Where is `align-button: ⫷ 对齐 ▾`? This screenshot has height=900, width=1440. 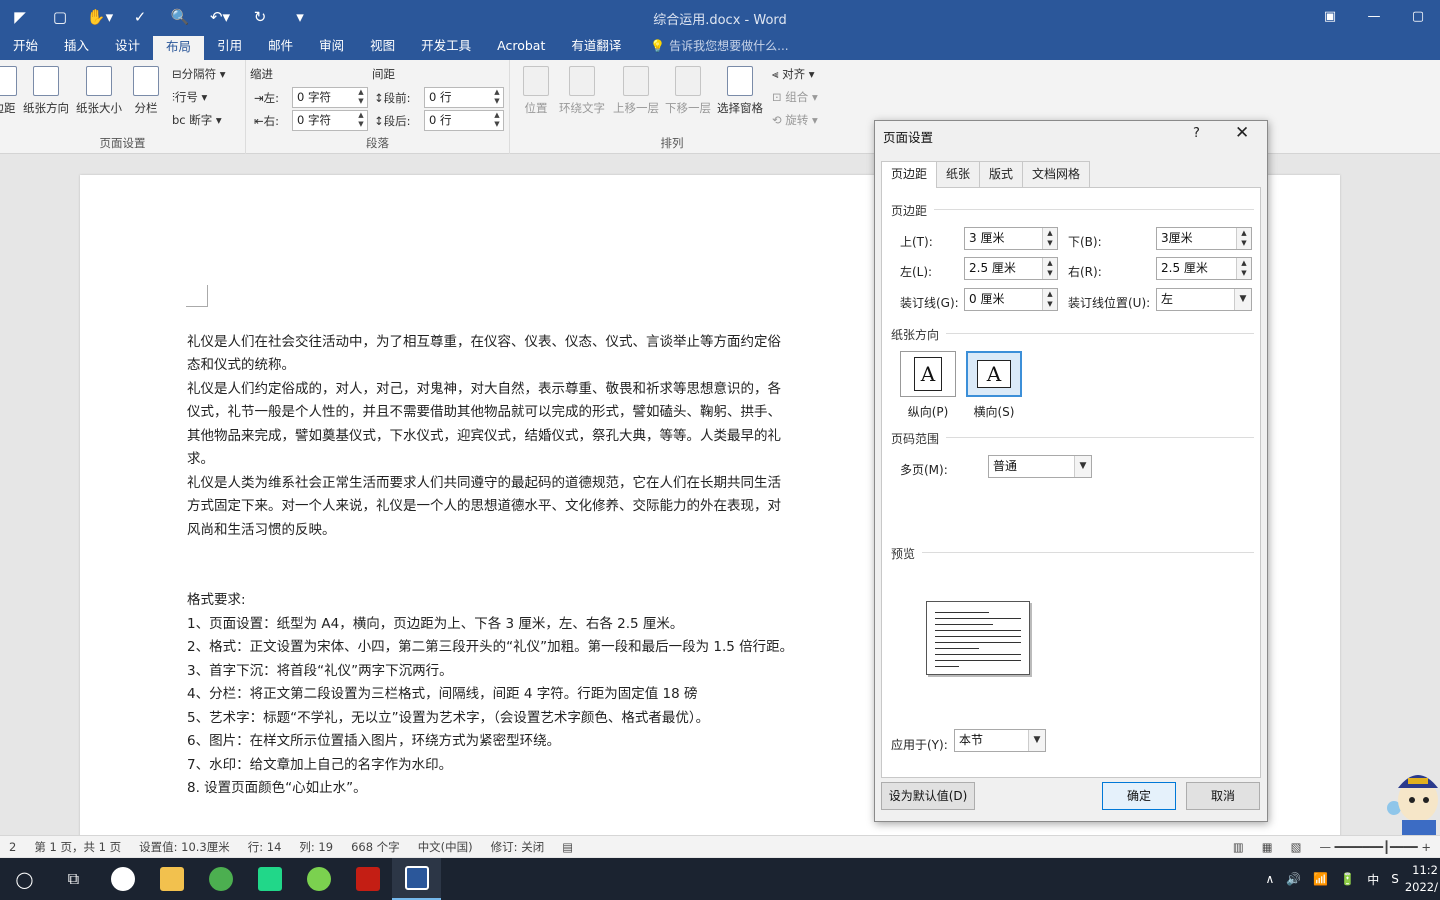
align-button: ⫷ 对齐 ▾ is located at coordinates (793, 74).